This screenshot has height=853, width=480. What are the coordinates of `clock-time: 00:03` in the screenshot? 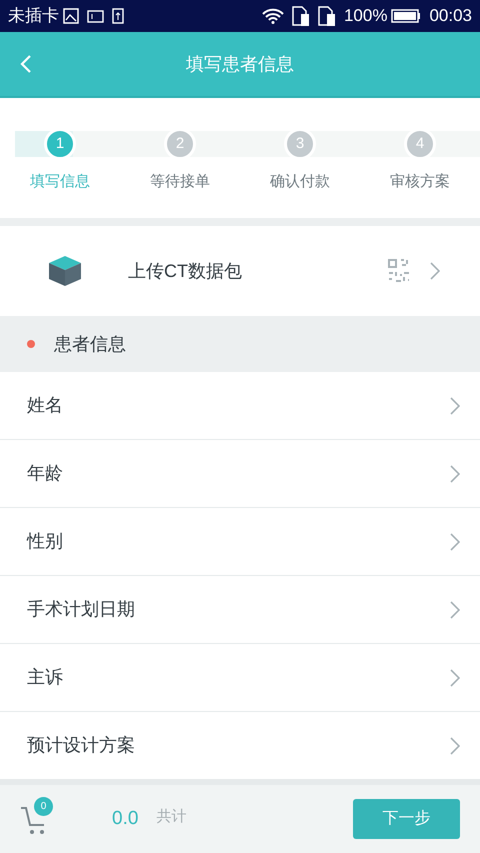 It's located at (450, 16).